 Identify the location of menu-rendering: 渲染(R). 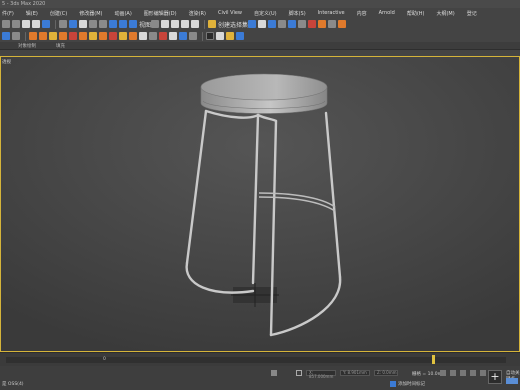
(197, 13).